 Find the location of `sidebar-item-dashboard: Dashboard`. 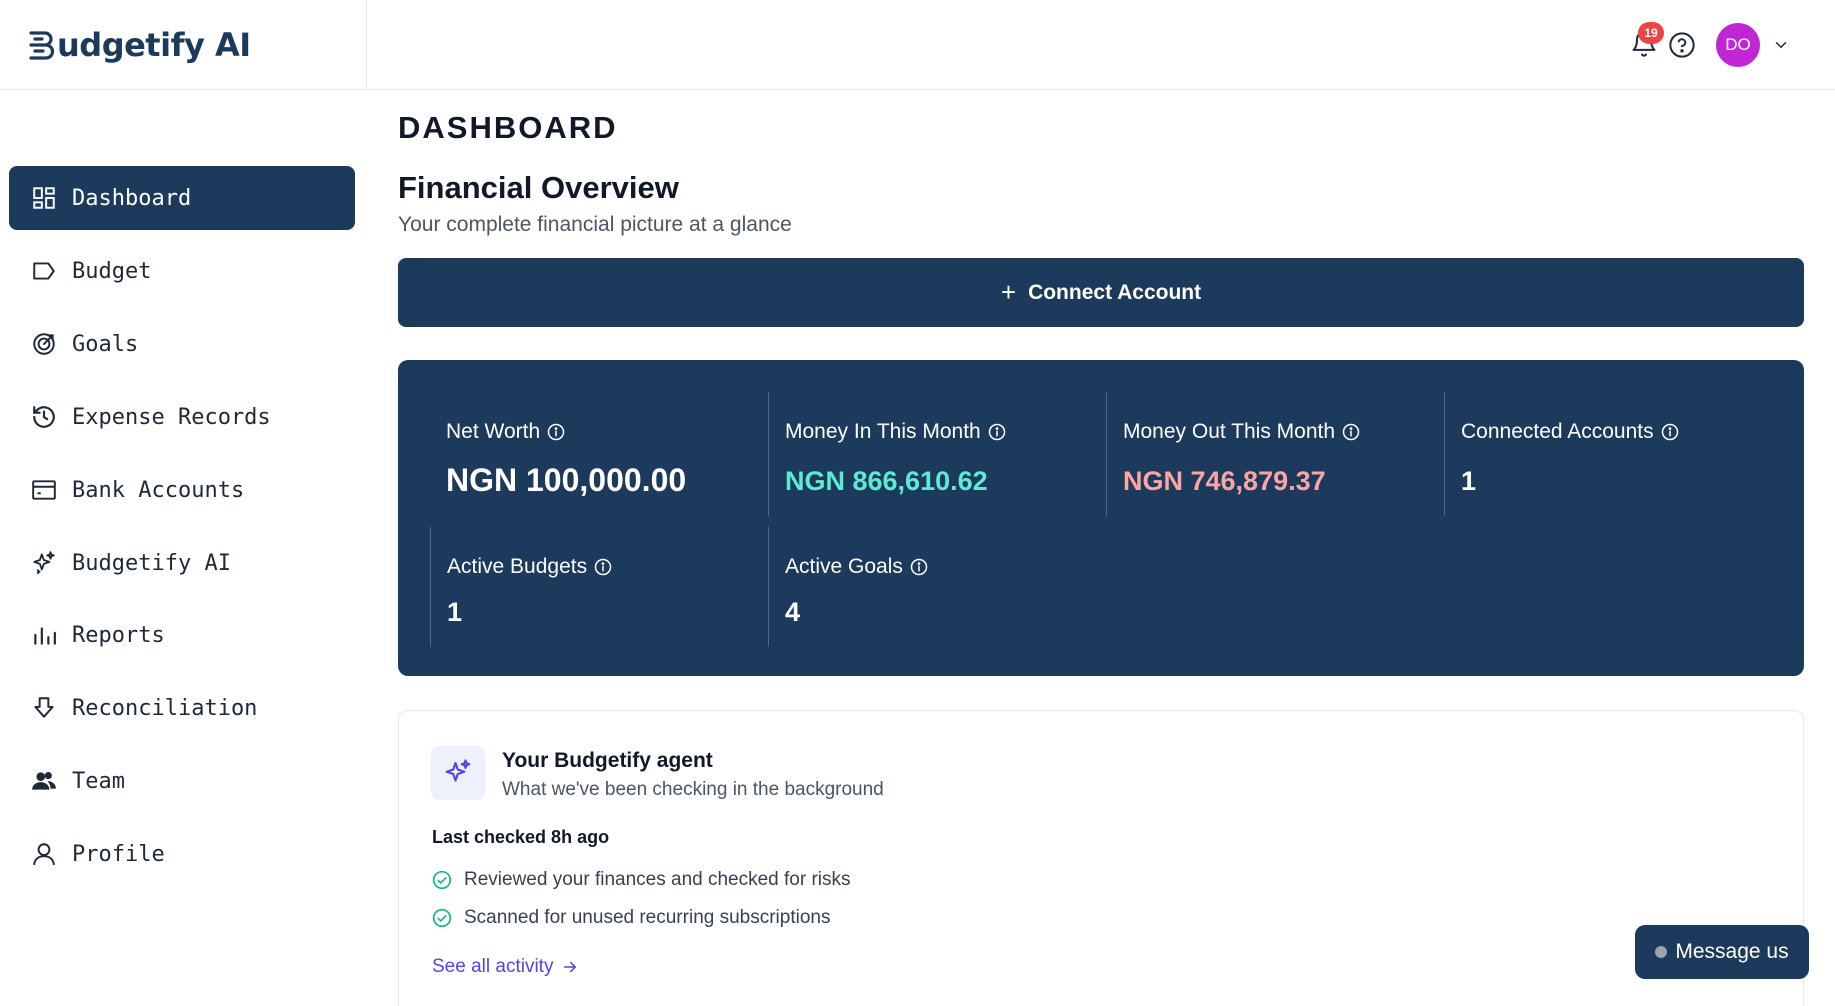

sidebar-item-dashboard: Dashboard is located at coordinates (182, 198).